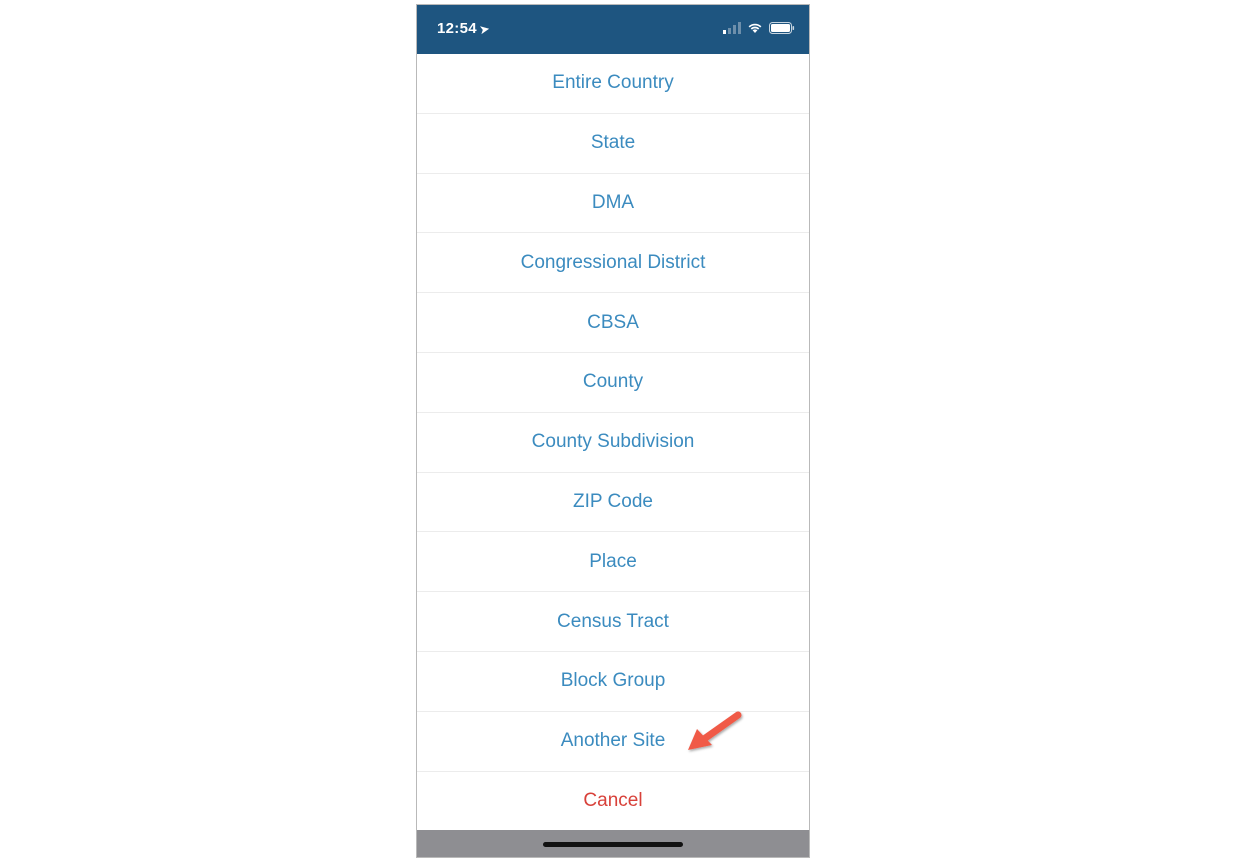 The height and width of the screenshot is (861, 1240). Describe the element at coordinates (613, 204) in the screenshot. I see `menu-item-dma: DMA` at that location.